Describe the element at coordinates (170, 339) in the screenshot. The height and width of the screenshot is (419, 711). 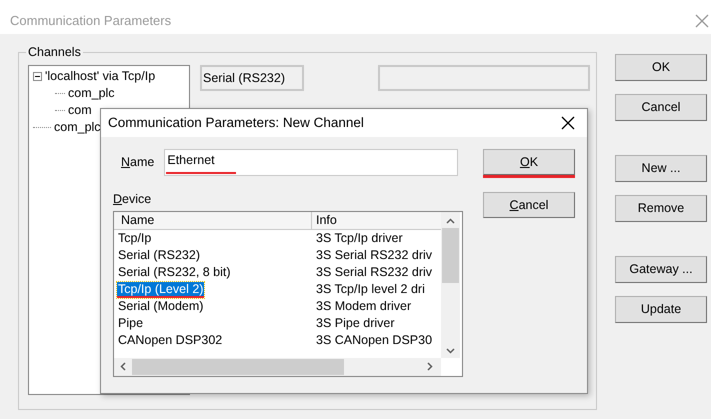
I see `device-name: CANopen DSP302` at that location.